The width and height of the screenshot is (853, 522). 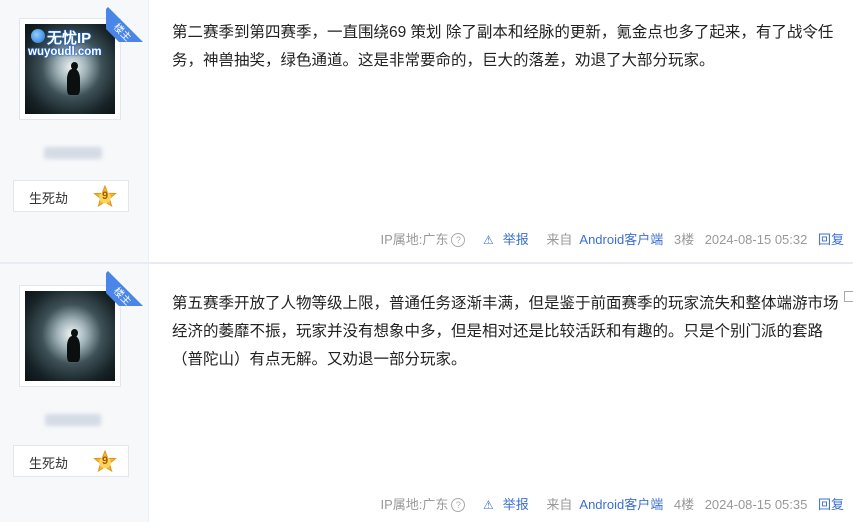 I want to click on post-time: 2024-08-15 05:32, so click(x=756, y=239).